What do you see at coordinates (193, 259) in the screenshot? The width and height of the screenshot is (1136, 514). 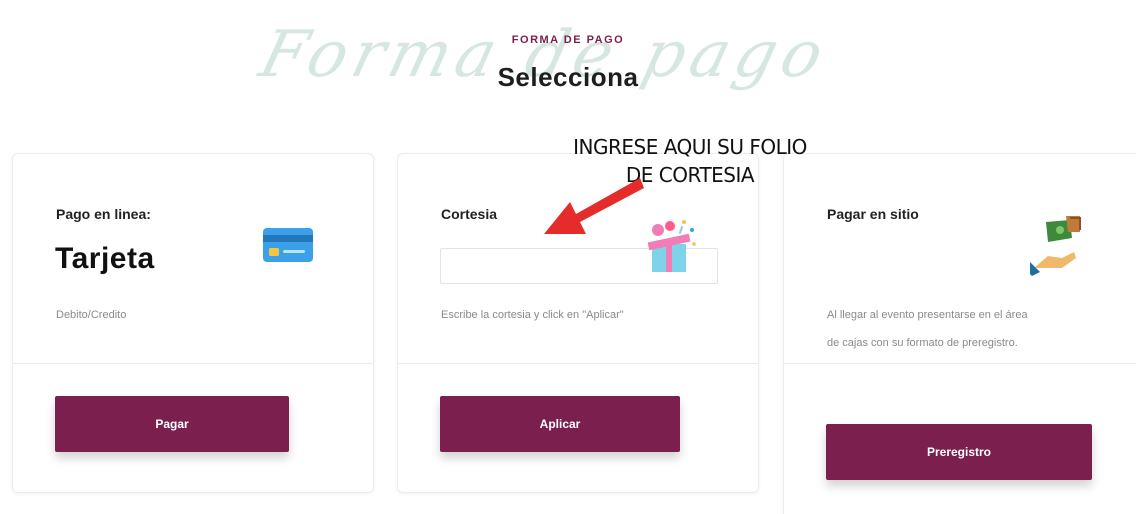 I see `card-online-top: Pago en linea: Tarjeta Debito/Credito` at bounding box center [193, 259].